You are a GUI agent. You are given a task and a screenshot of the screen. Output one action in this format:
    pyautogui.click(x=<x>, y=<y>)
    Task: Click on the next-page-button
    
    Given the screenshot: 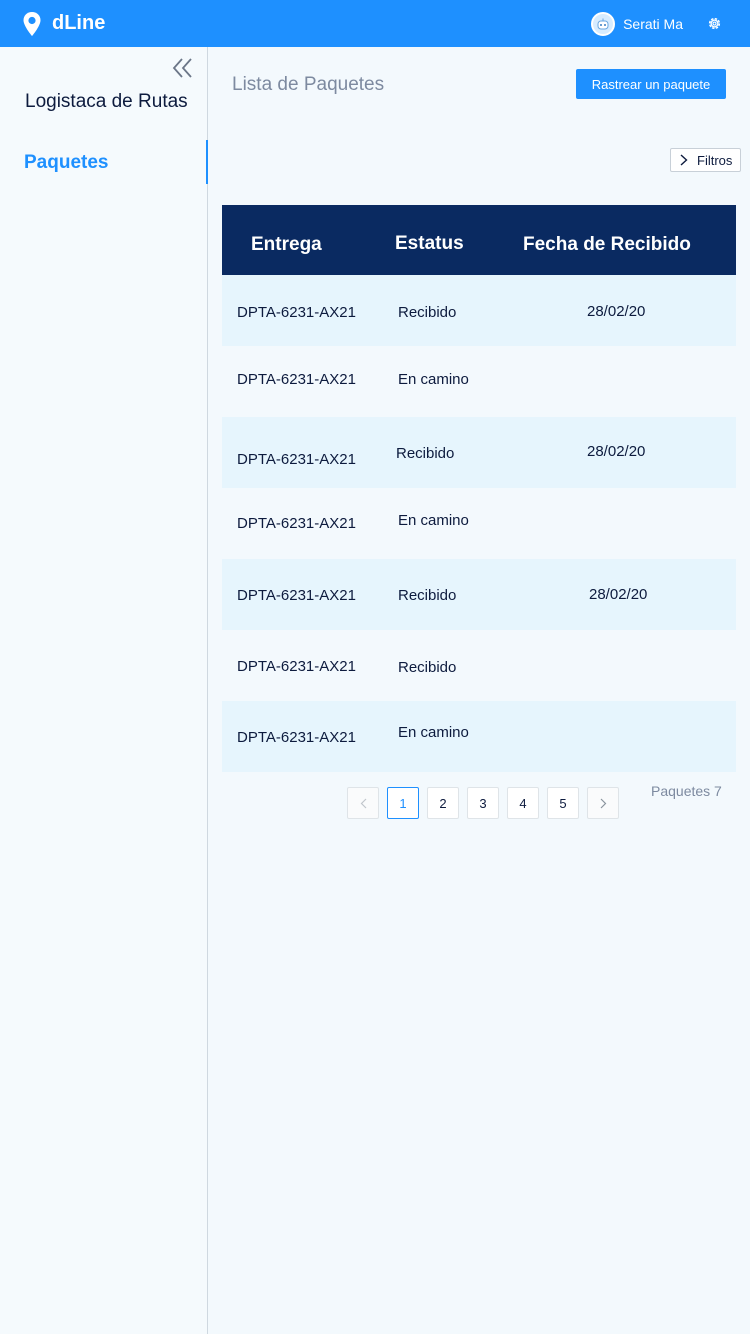 What is the action you would take?
    pyautogui.click(x=603, y=803)
    